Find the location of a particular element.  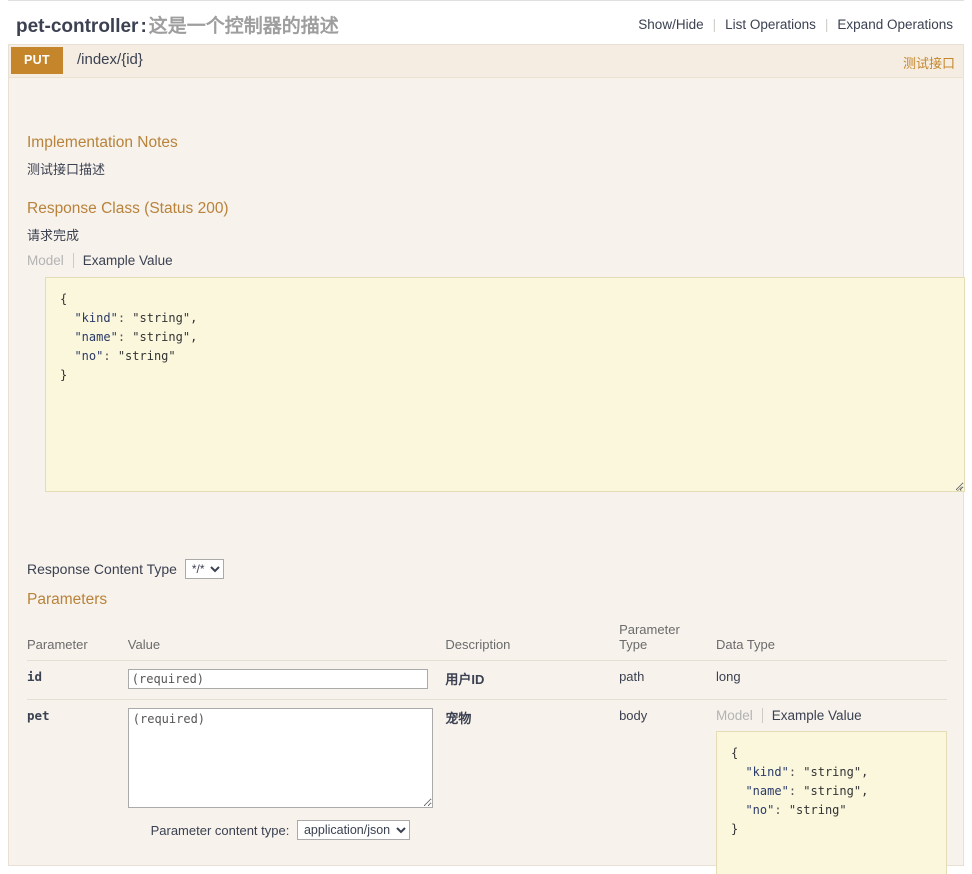

cell-parameter-name: id is located at coordinates (77, 680).